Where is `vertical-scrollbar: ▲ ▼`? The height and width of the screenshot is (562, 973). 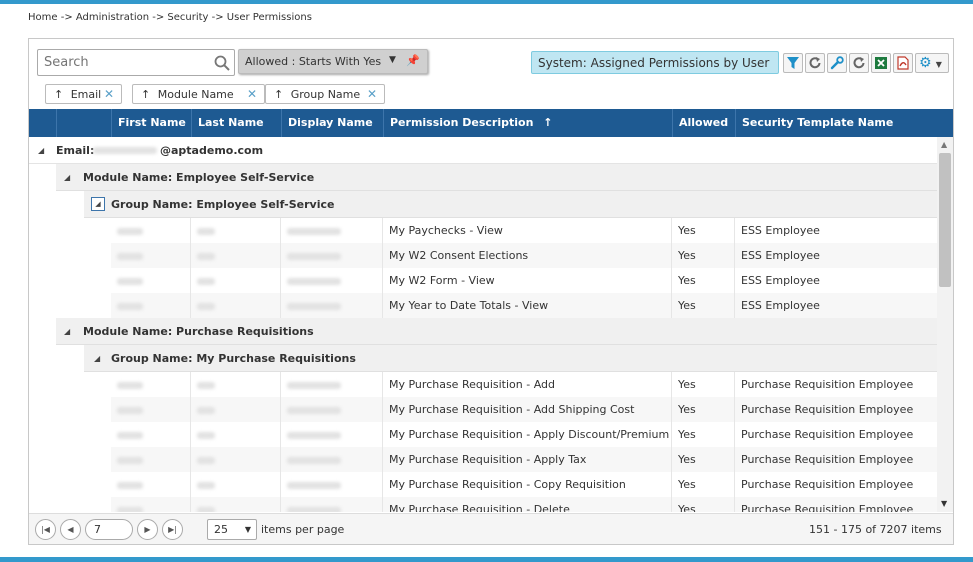
vertical-scrollbar: ▲ ▼ is located at coordinates (945, 324).